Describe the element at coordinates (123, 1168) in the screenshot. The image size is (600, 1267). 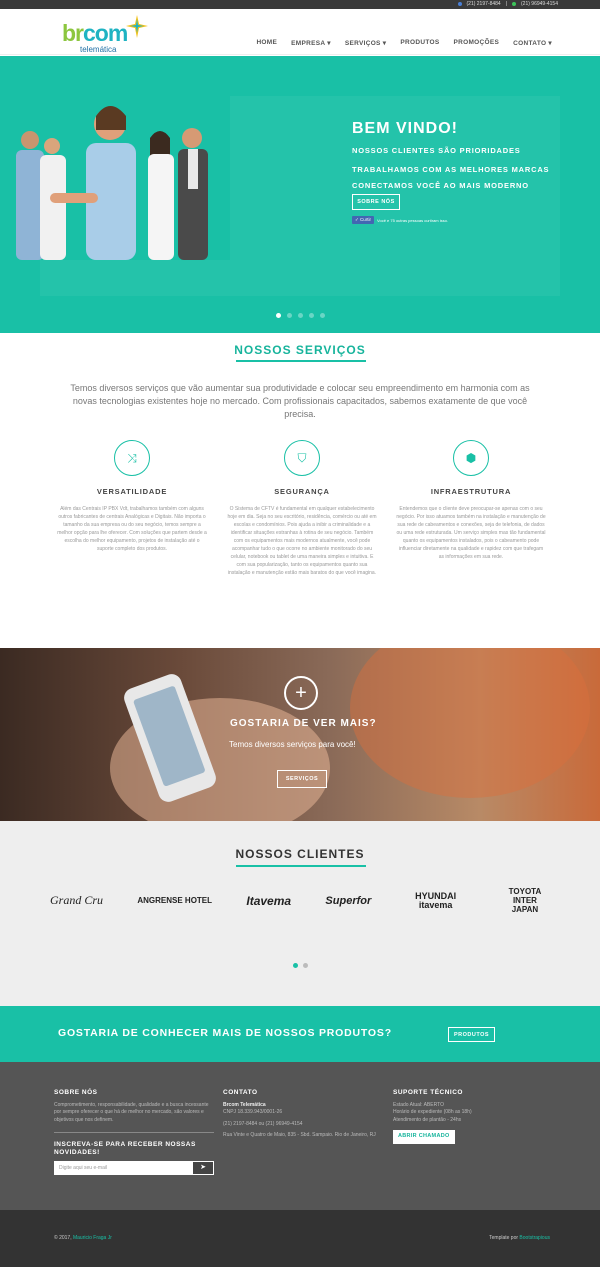
I see `newsletter-email-input: Digite aqui seu e-mail` at that location.